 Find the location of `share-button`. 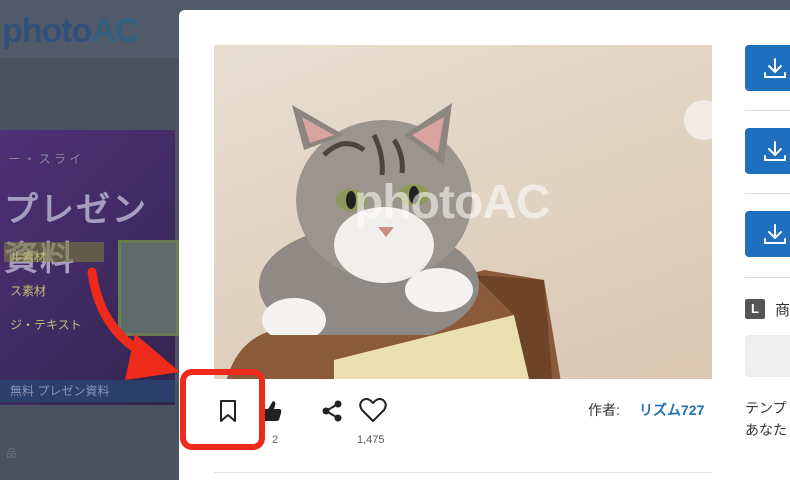

share-button is located at coordinates (332, 411).